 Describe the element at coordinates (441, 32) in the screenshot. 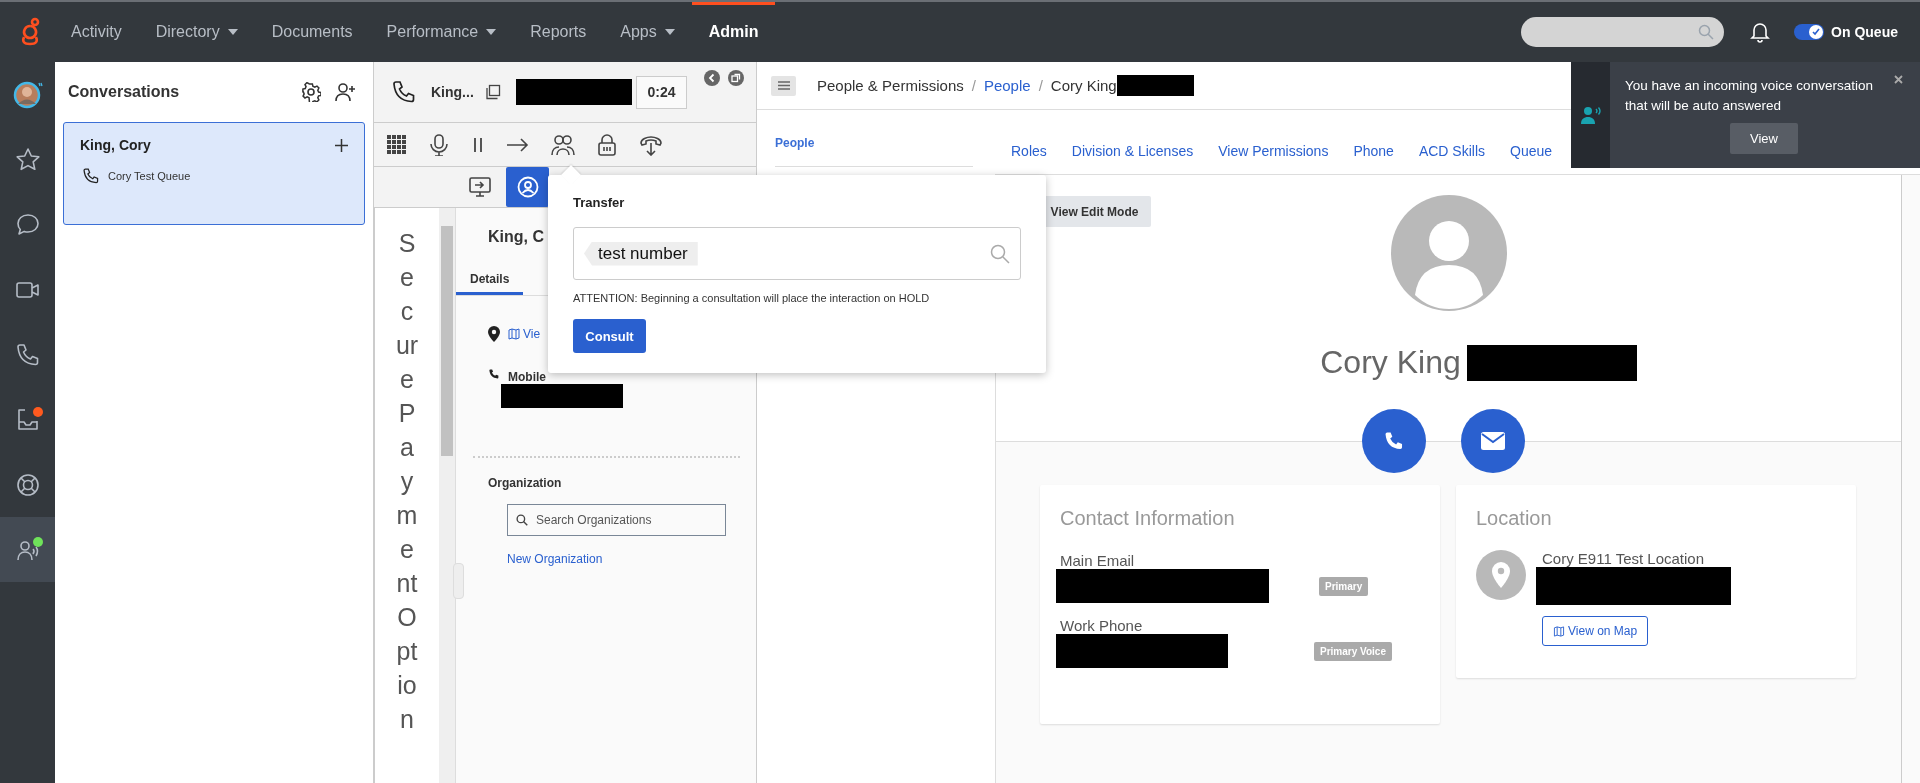

I see `nav-item: Performance` at that location.